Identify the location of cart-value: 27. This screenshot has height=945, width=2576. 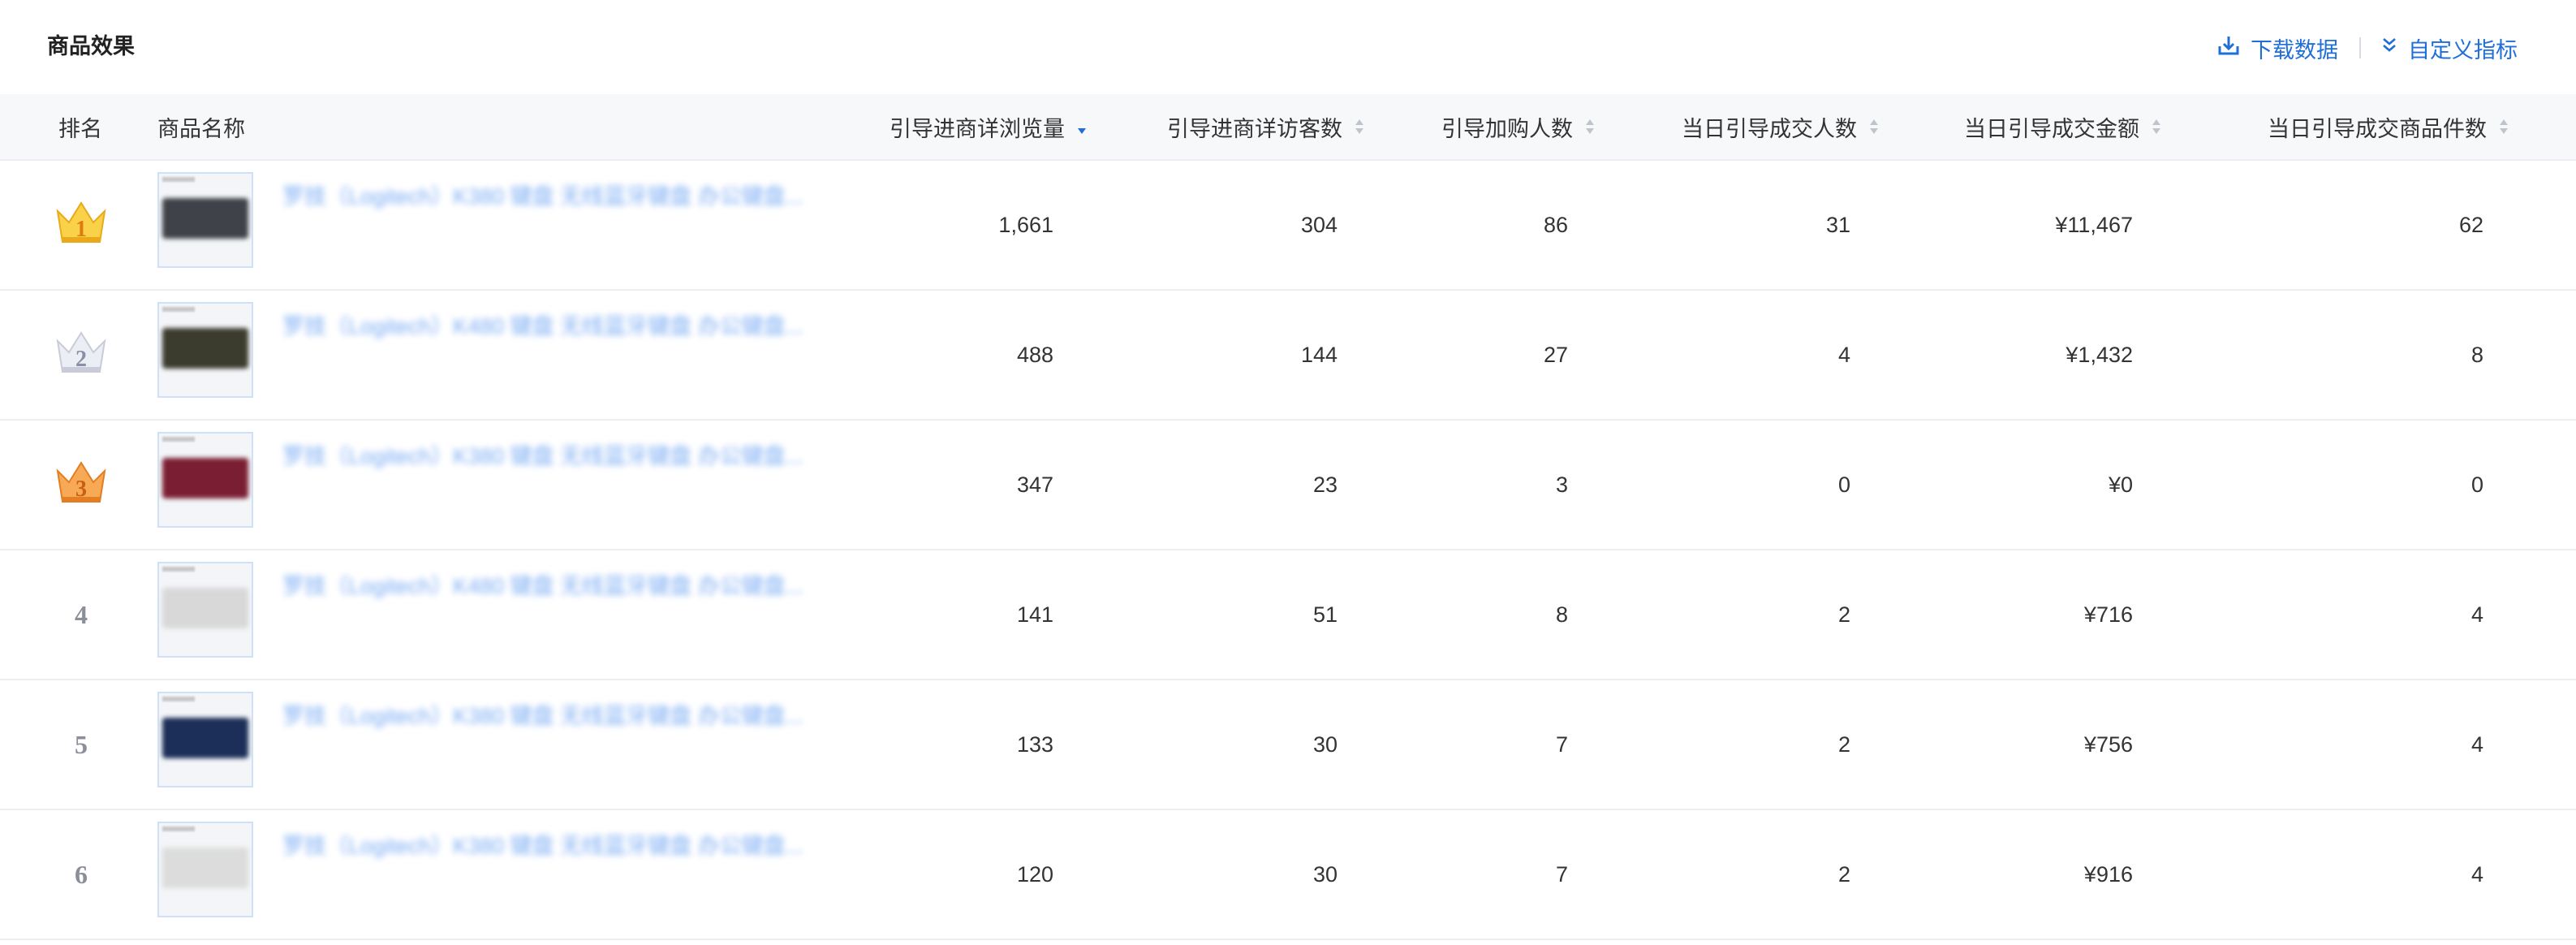
(1556, 354).